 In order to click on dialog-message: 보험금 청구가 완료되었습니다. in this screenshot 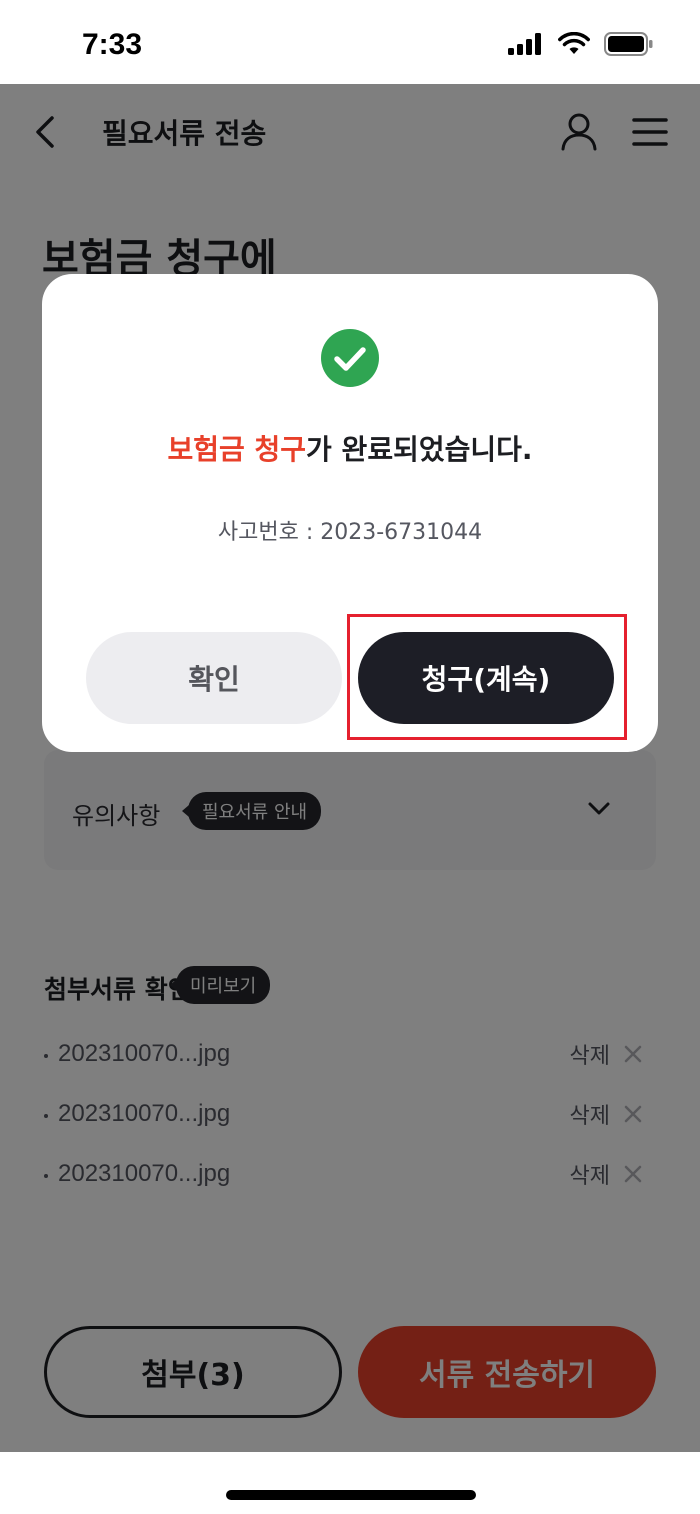, I will do `click(350, 448)`.